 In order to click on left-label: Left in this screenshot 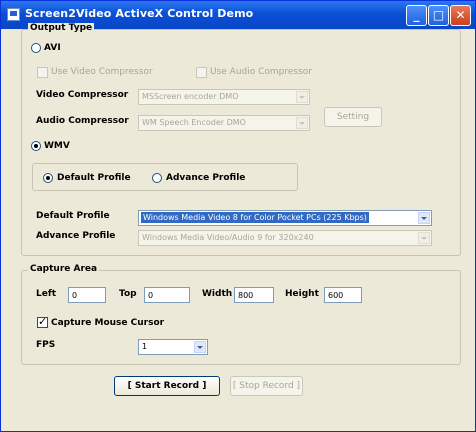, I will do `click(46, 294)`.